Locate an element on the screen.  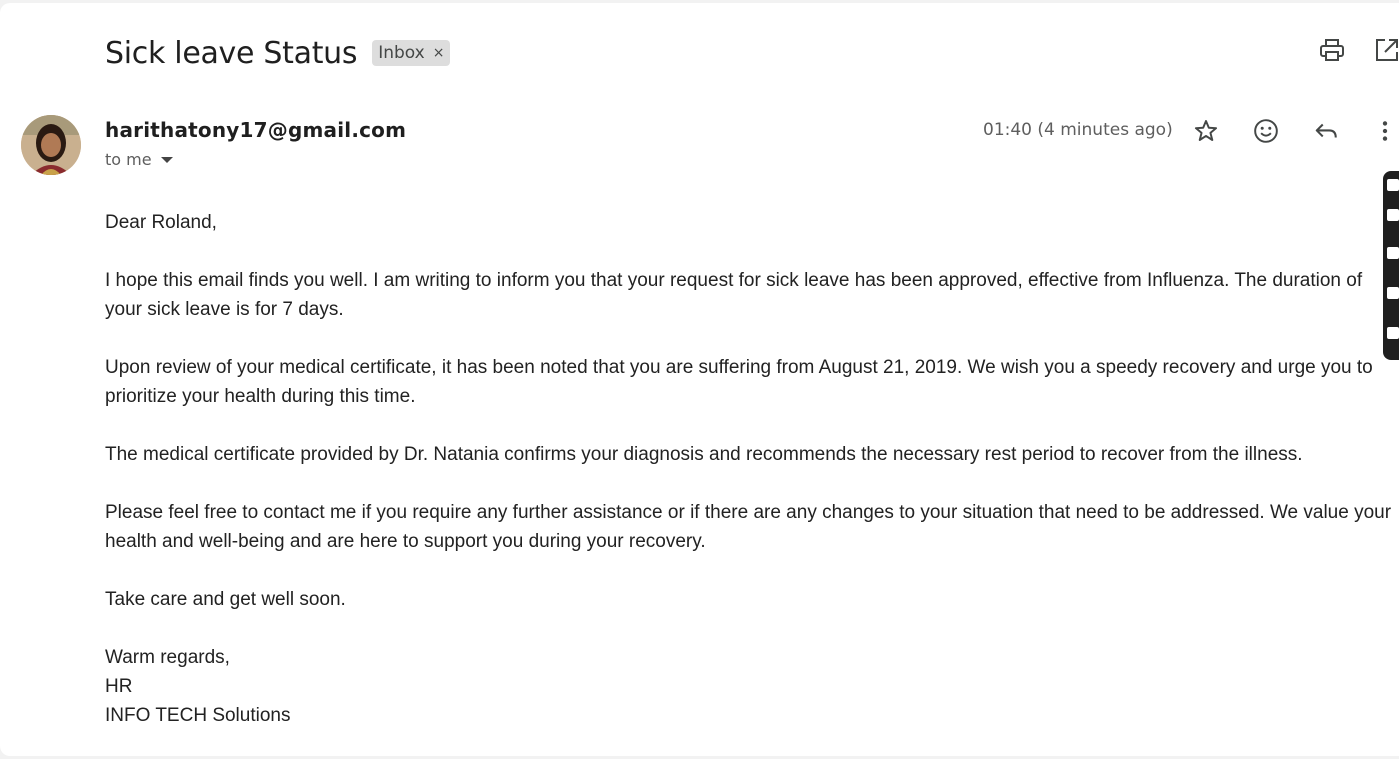
email-timestamp: 01:40 (4 minutes ago) is located at coordinates (1078, 130).